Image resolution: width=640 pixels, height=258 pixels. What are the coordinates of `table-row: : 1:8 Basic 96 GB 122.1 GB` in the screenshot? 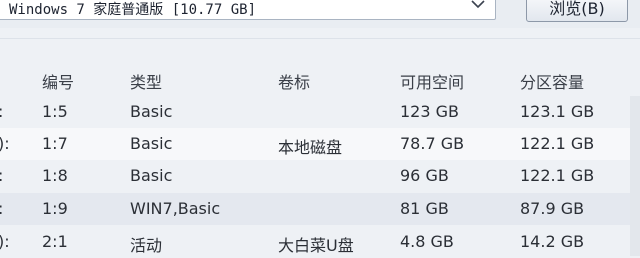 It's located at (320, 176).